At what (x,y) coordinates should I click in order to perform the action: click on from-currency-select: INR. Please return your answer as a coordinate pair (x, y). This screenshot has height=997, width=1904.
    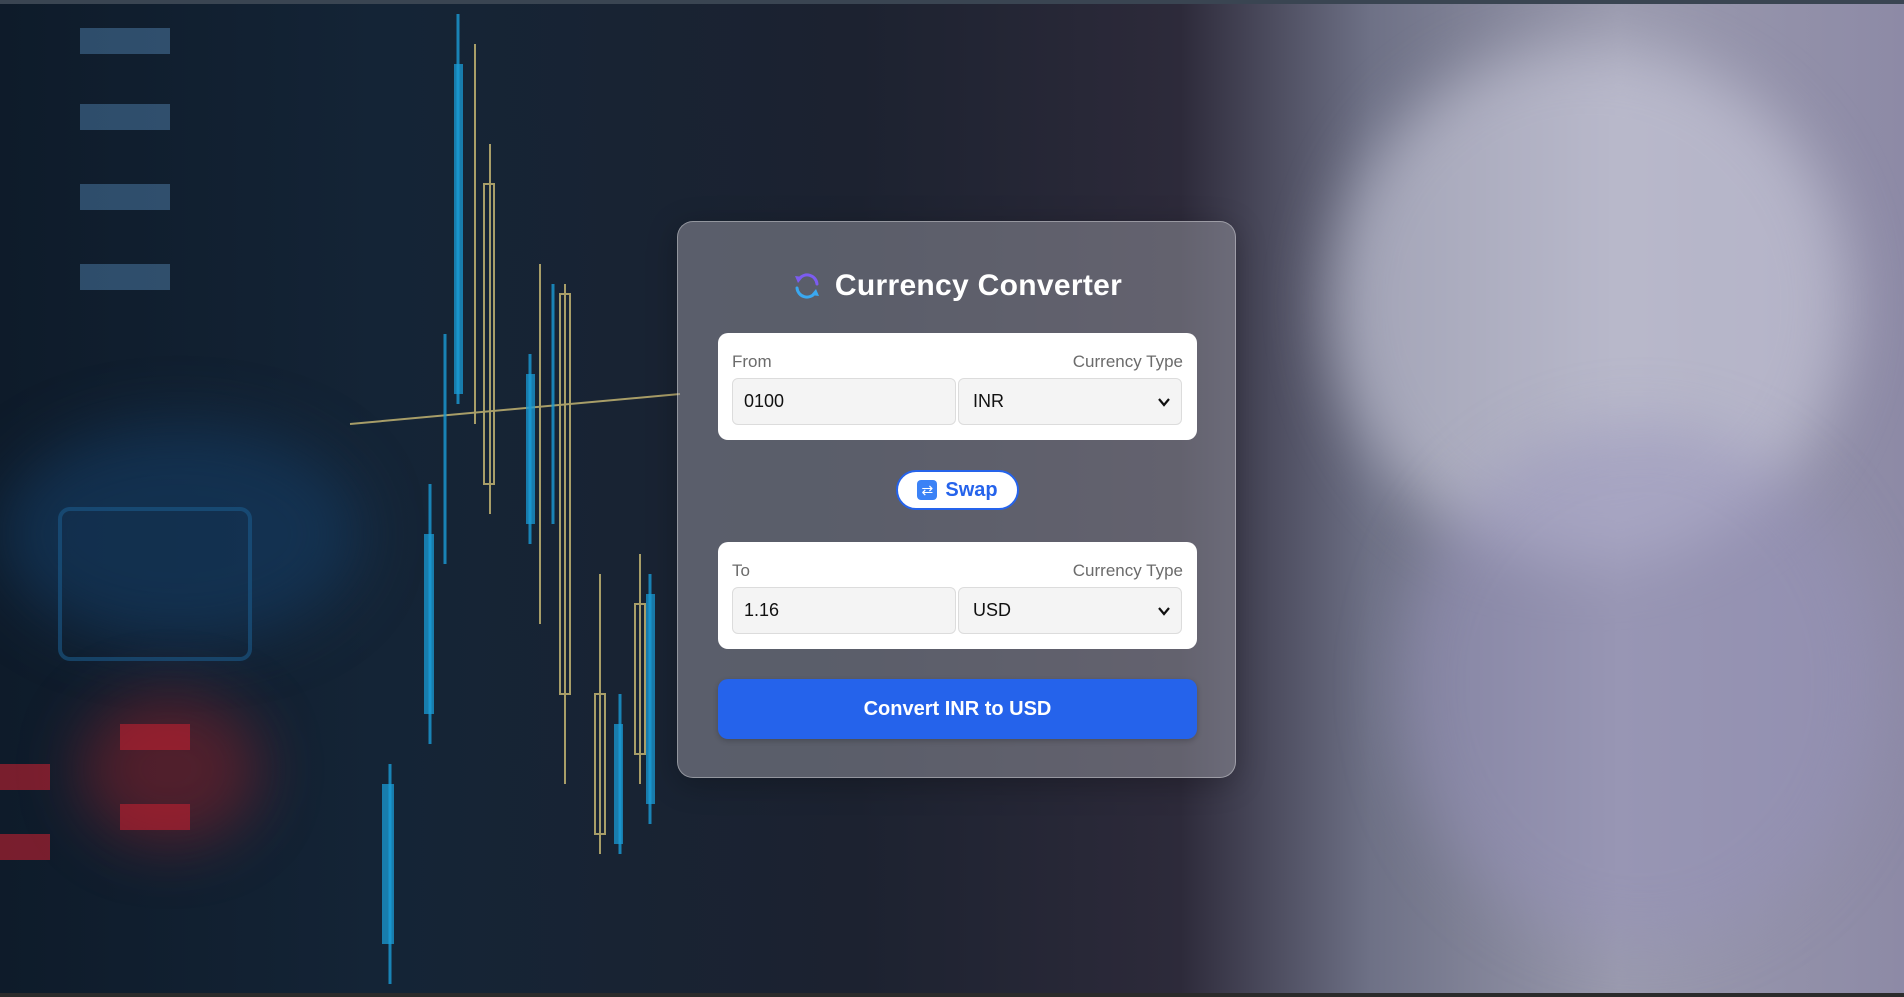
    Looking at the image, I should click on (1070, 401).